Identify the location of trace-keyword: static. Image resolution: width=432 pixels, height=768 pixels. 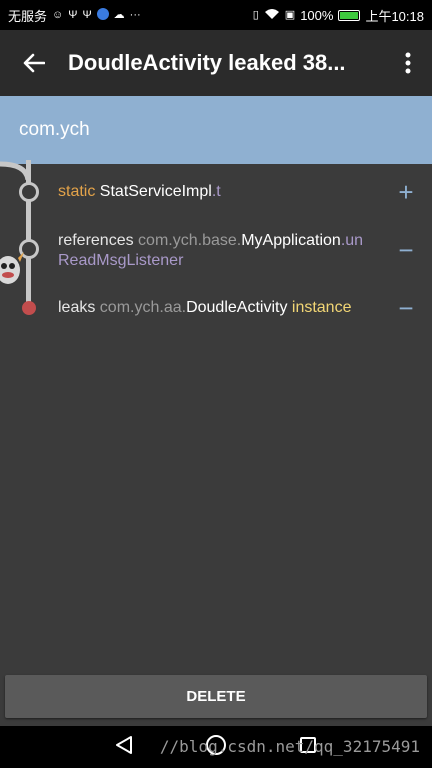
(79, 191).